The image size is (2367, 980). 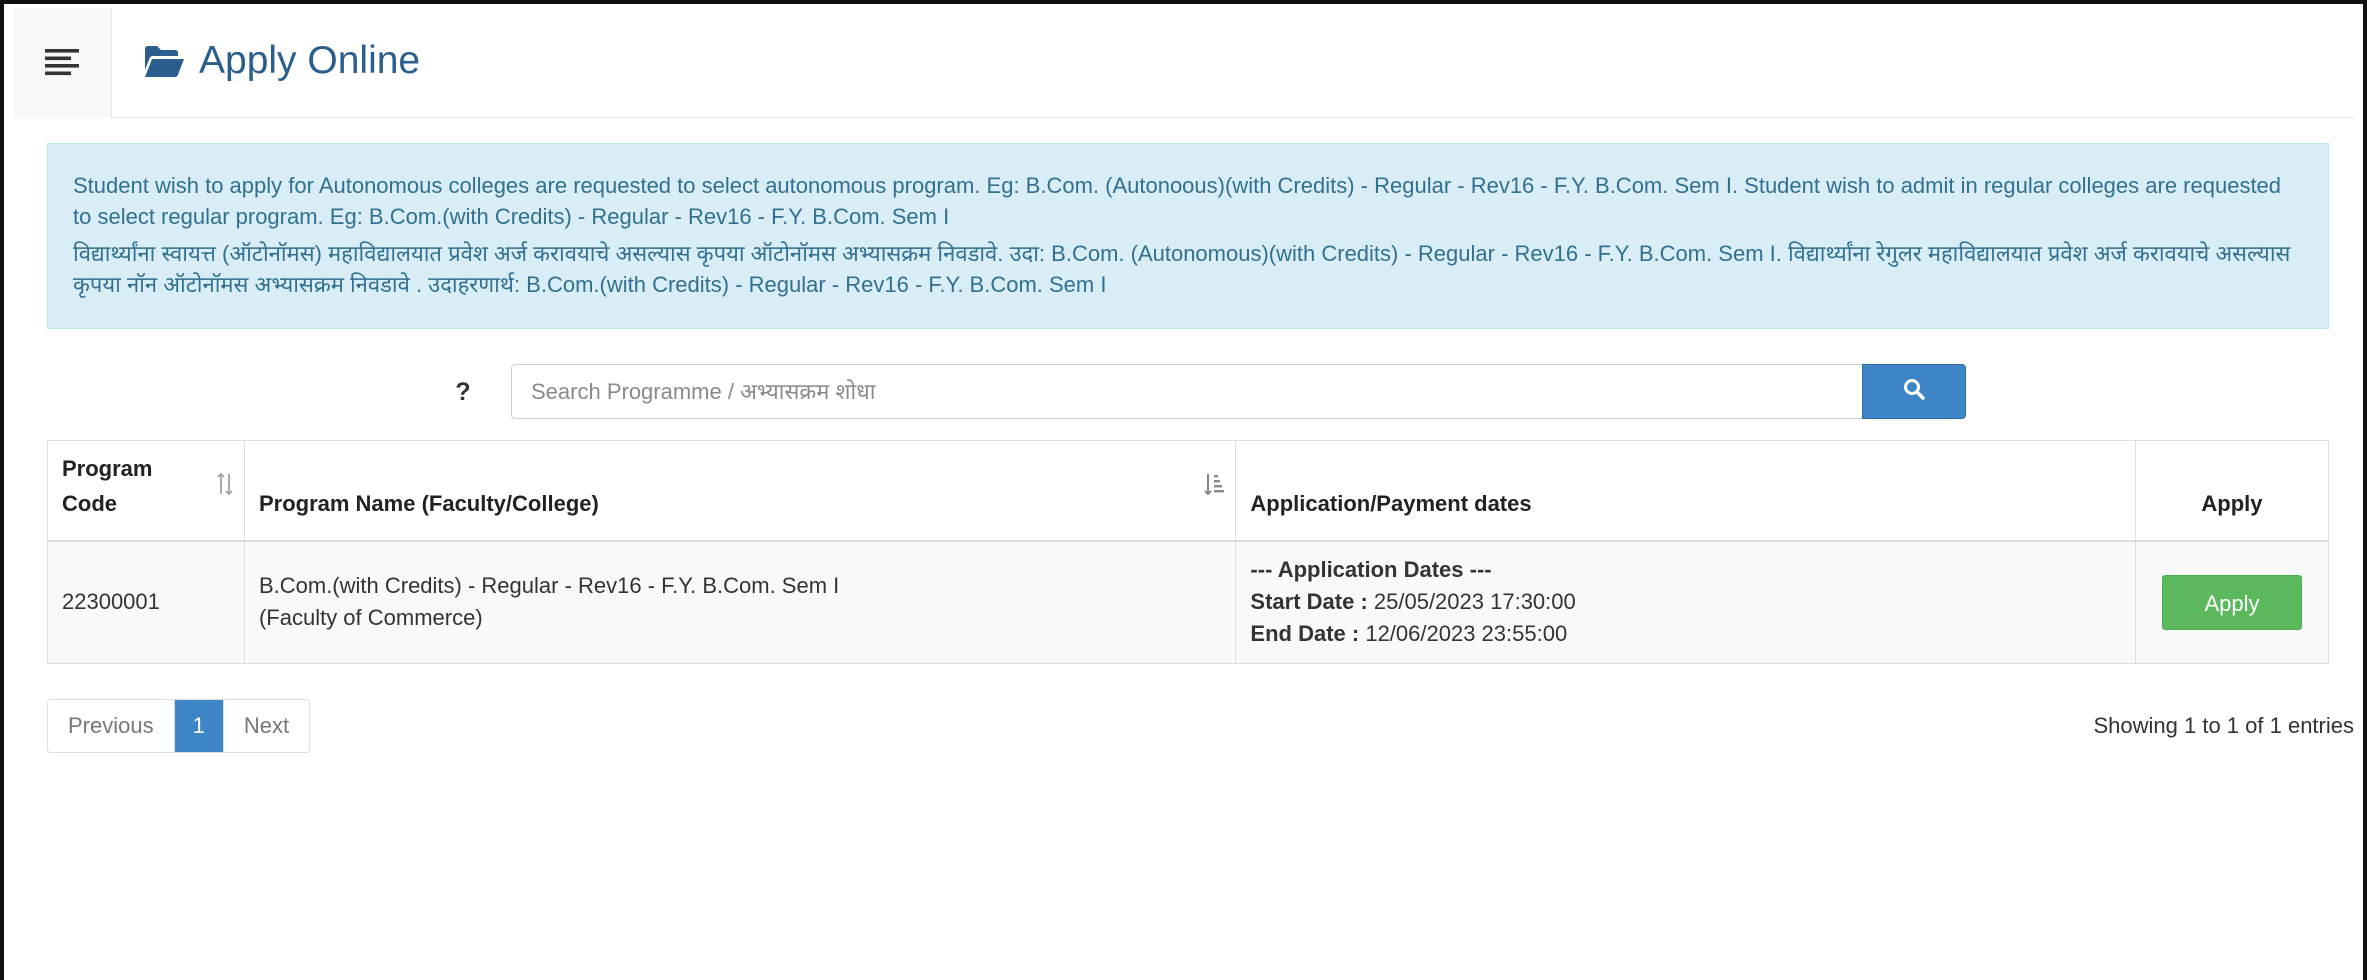 I want to click on pagination: Previous 1 Next, so click(x=179, y=726).